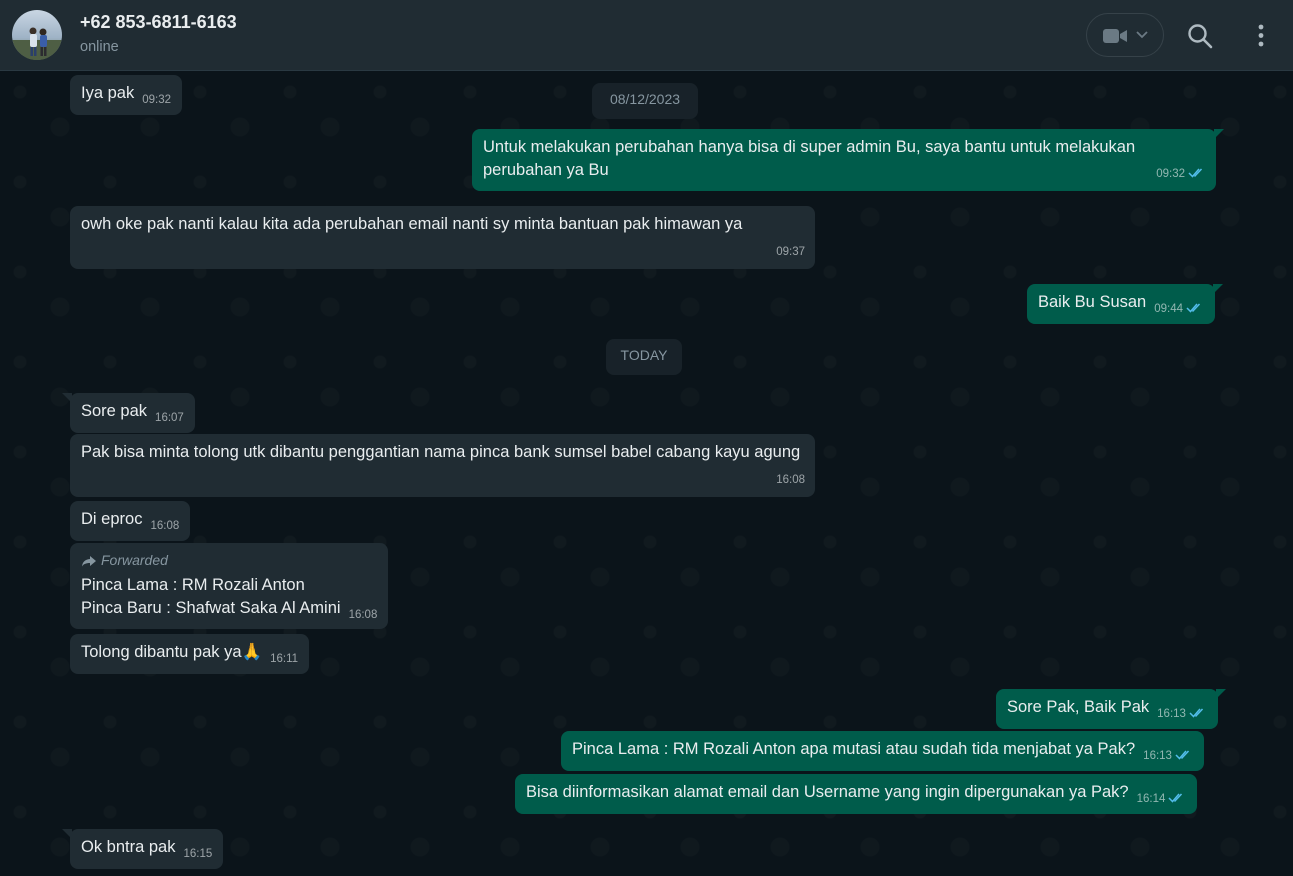  I want to click on message-time: 16:15, so click(198, 854).